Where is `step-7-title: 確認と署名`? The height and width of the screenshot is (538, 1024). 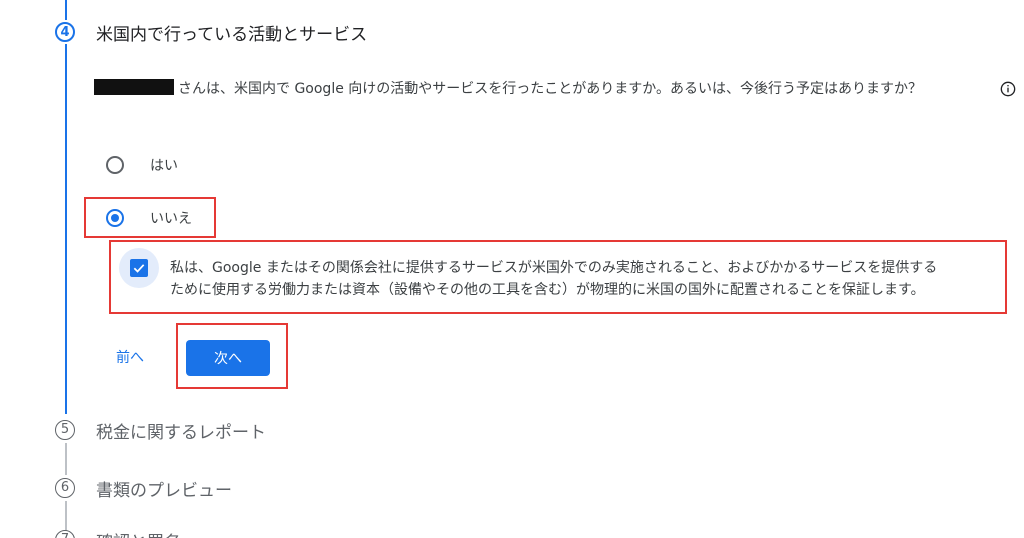
step-7-title: 確認と署名 is located at coordinates (138, 533).